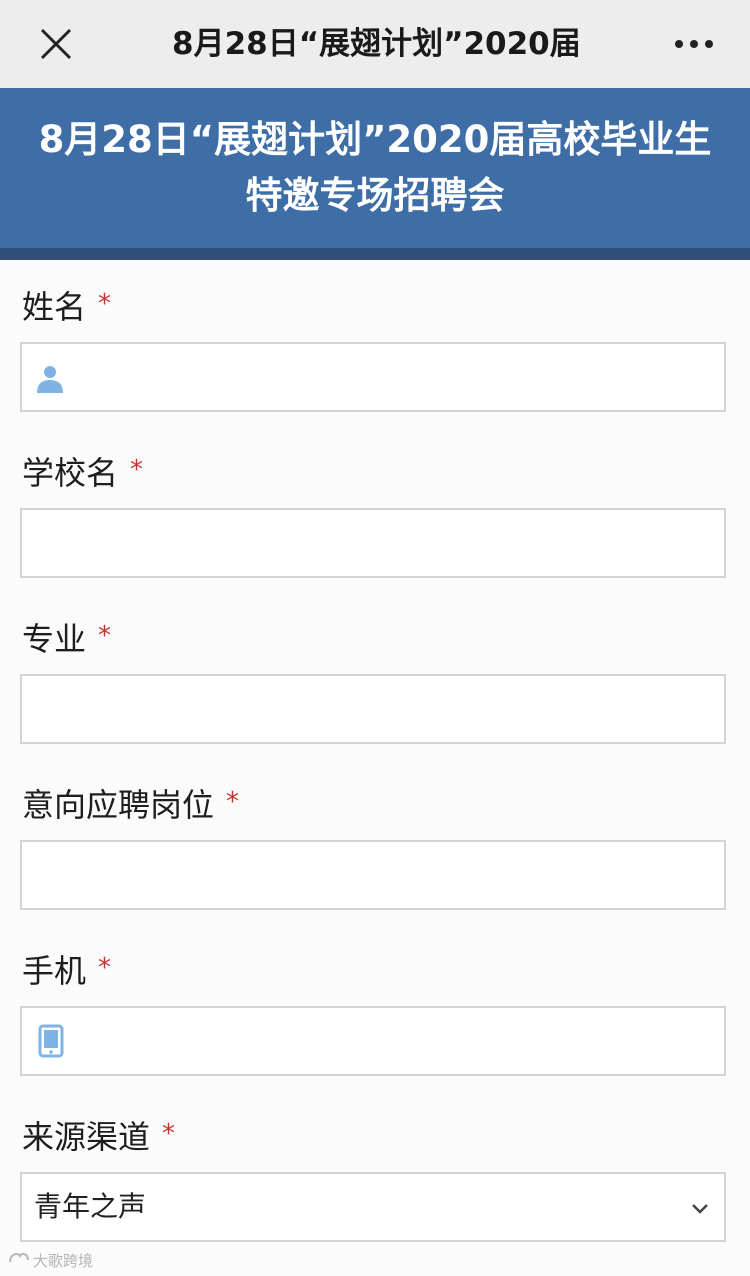 The image size is (750, 1276). Describe the element at coordinates (86, 1137) in the screenshot. I see `source-label-text: 来源渠道` at that location.